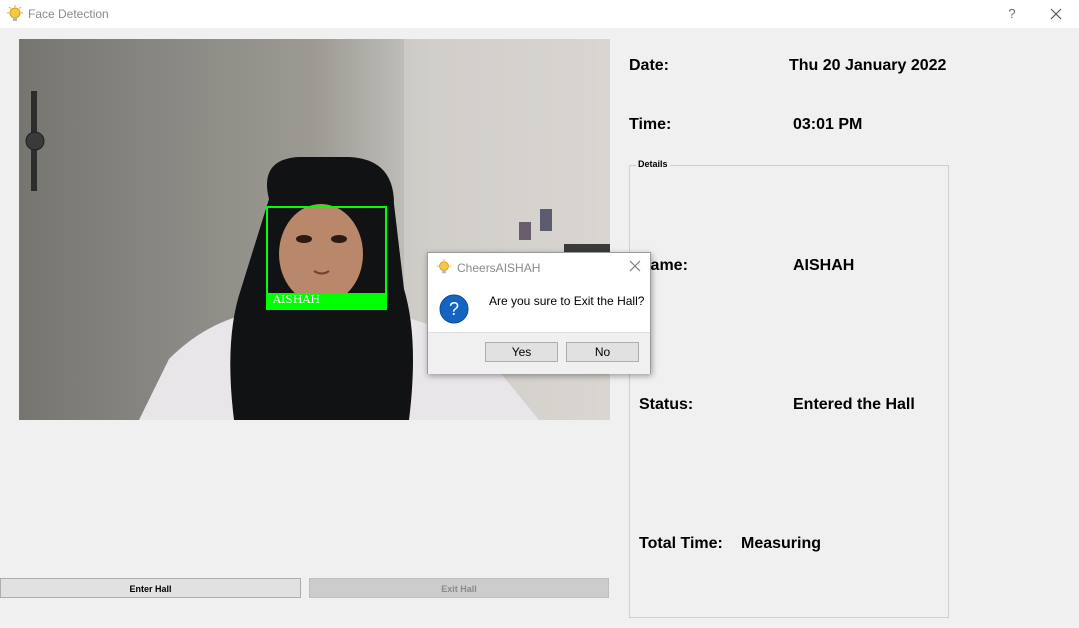 The width and height of the screenshot is (1079, 628). I want to click on close-window-button, so click(1056, 14).